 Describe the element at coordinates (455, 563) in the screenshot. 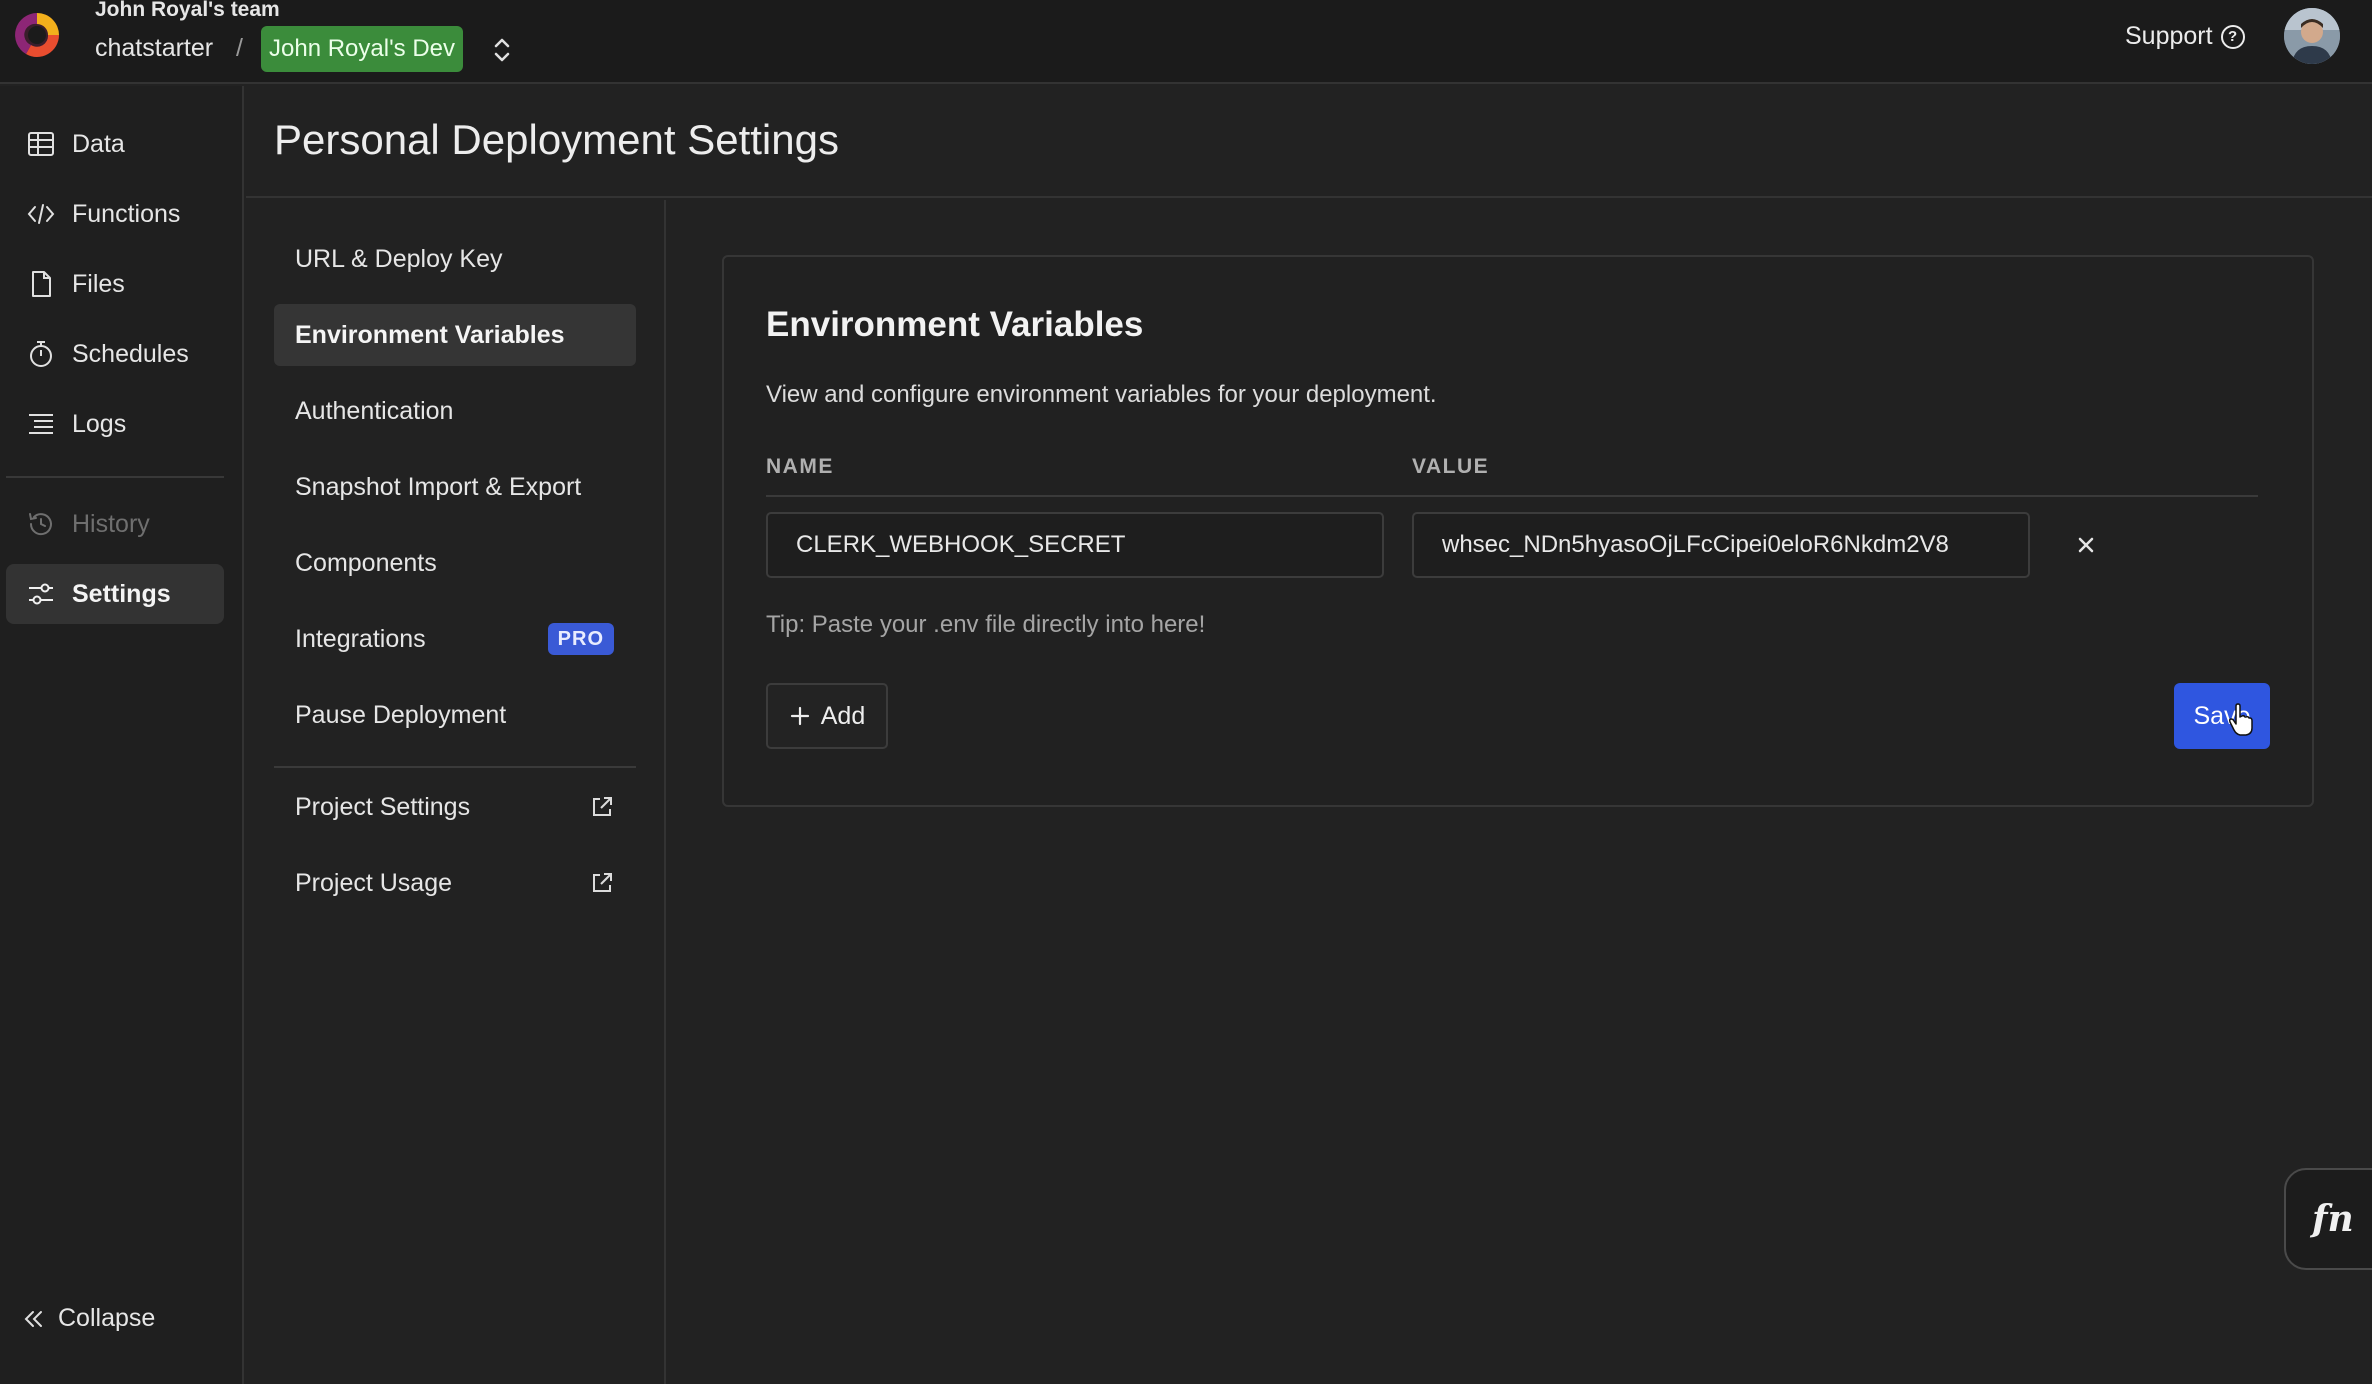

I see `settings-nav-components: Components` at that location.